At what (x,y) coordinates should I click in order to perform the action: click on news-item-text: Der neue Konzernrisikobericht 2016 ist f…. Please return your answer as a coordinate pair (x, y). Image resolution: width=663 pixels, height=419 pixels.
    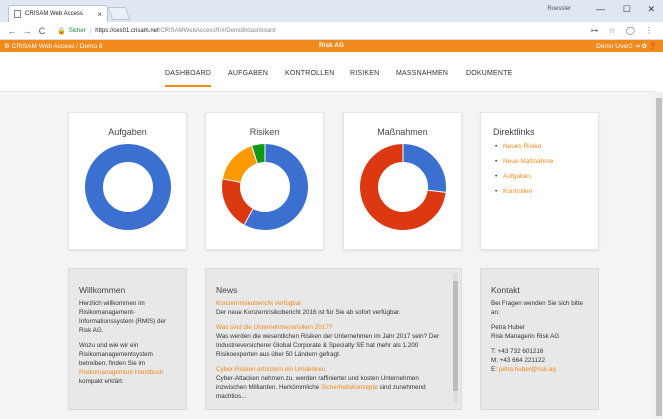
    Looking at the image, I should click on (308, 312).